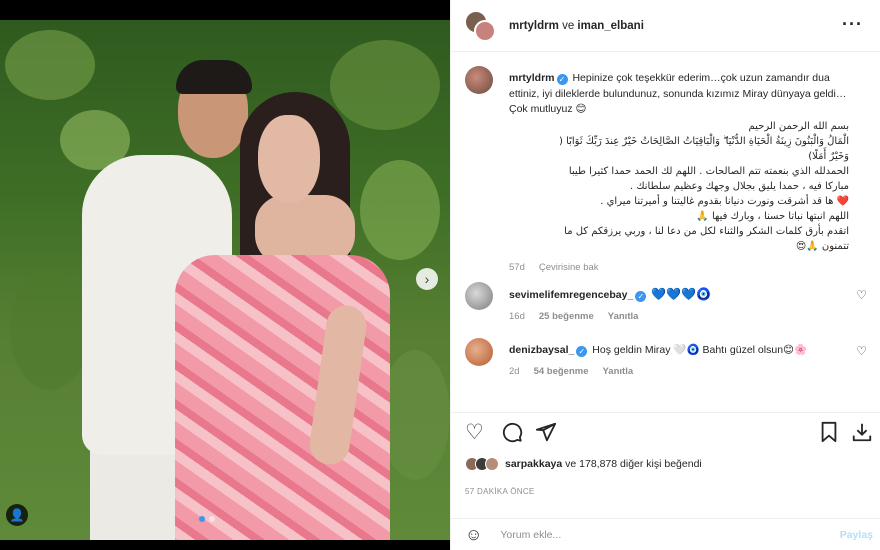 This screenshot has height=550, width=880. I want to click on caption-username: mrtyldrm, so click(532, 78).